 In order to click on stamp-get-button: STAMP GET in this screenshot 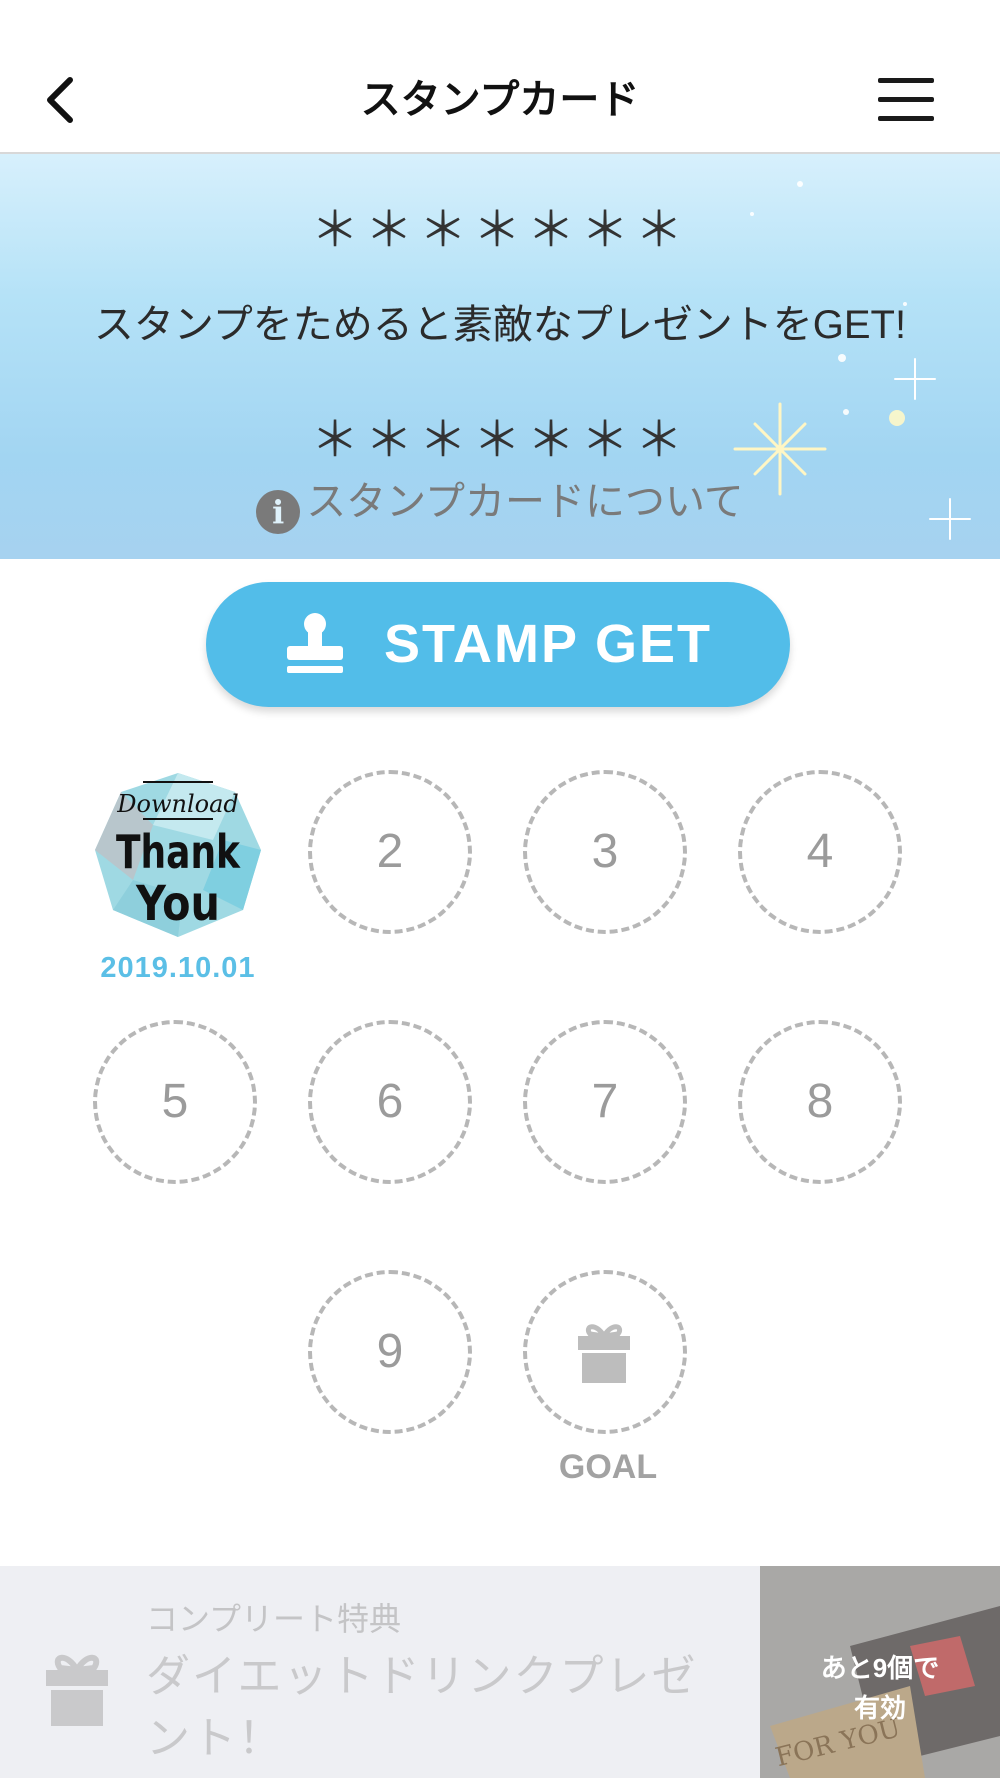, I will do `click(498, 644)`.